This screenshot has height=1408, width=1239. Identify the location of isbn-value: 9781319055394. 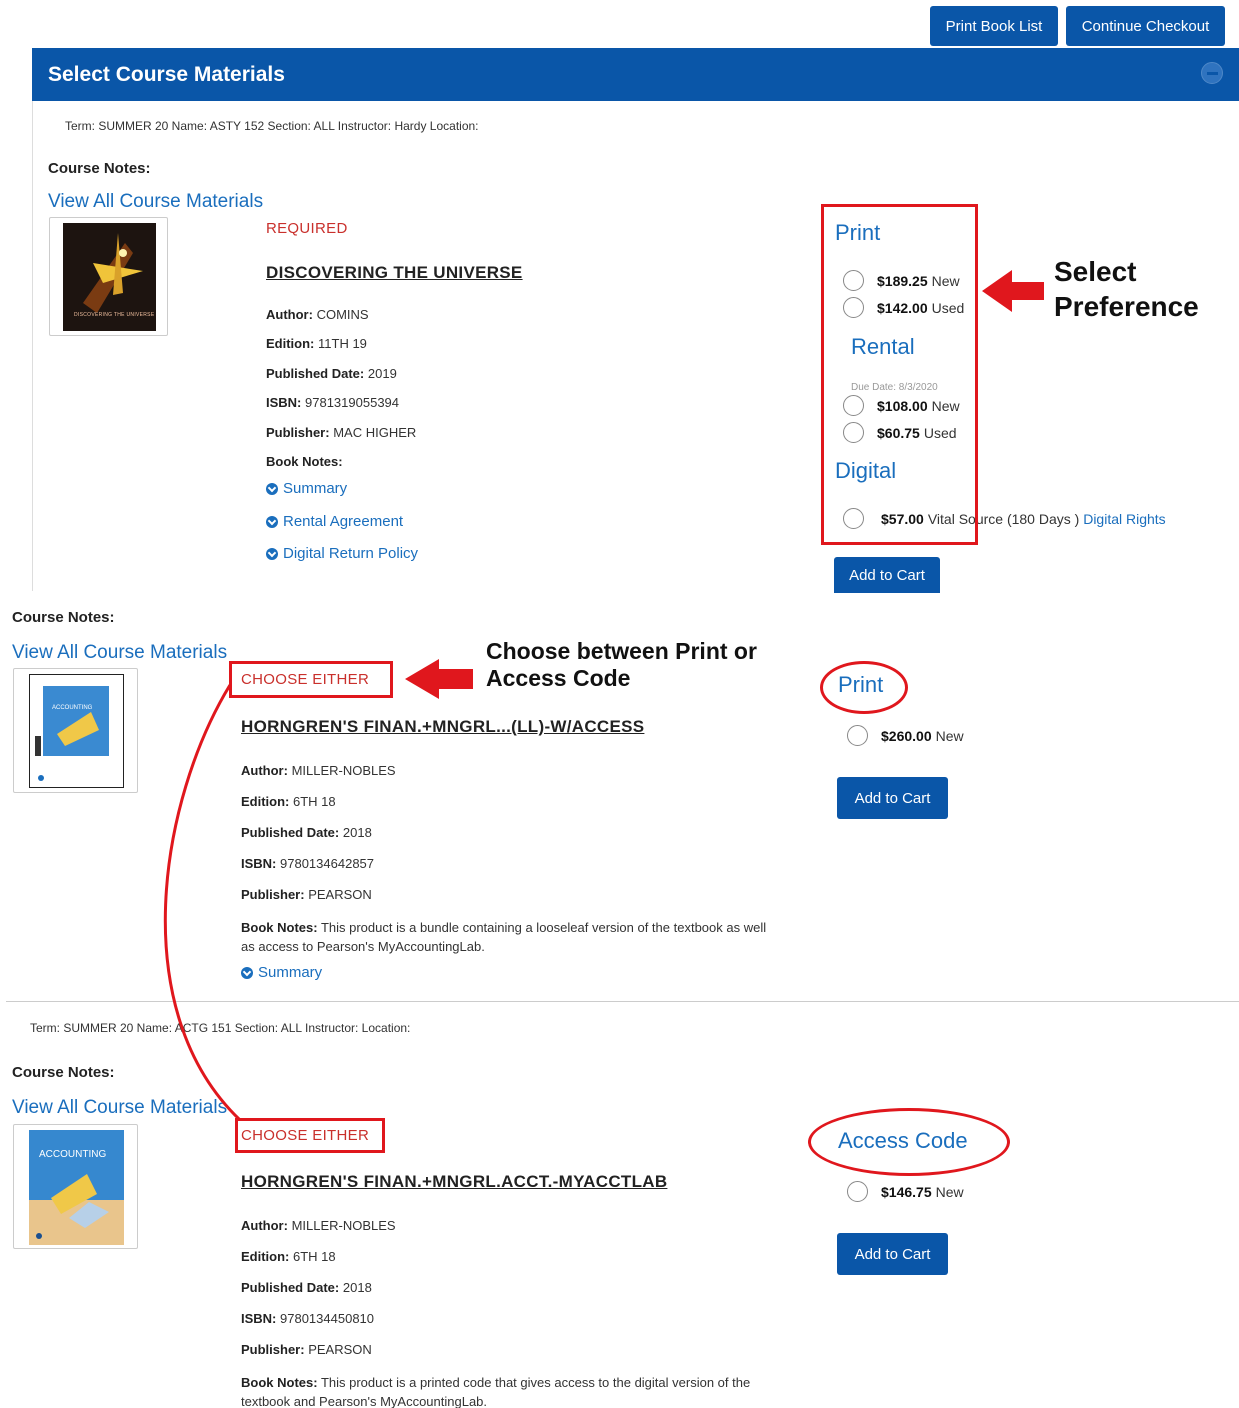
(352, 402).